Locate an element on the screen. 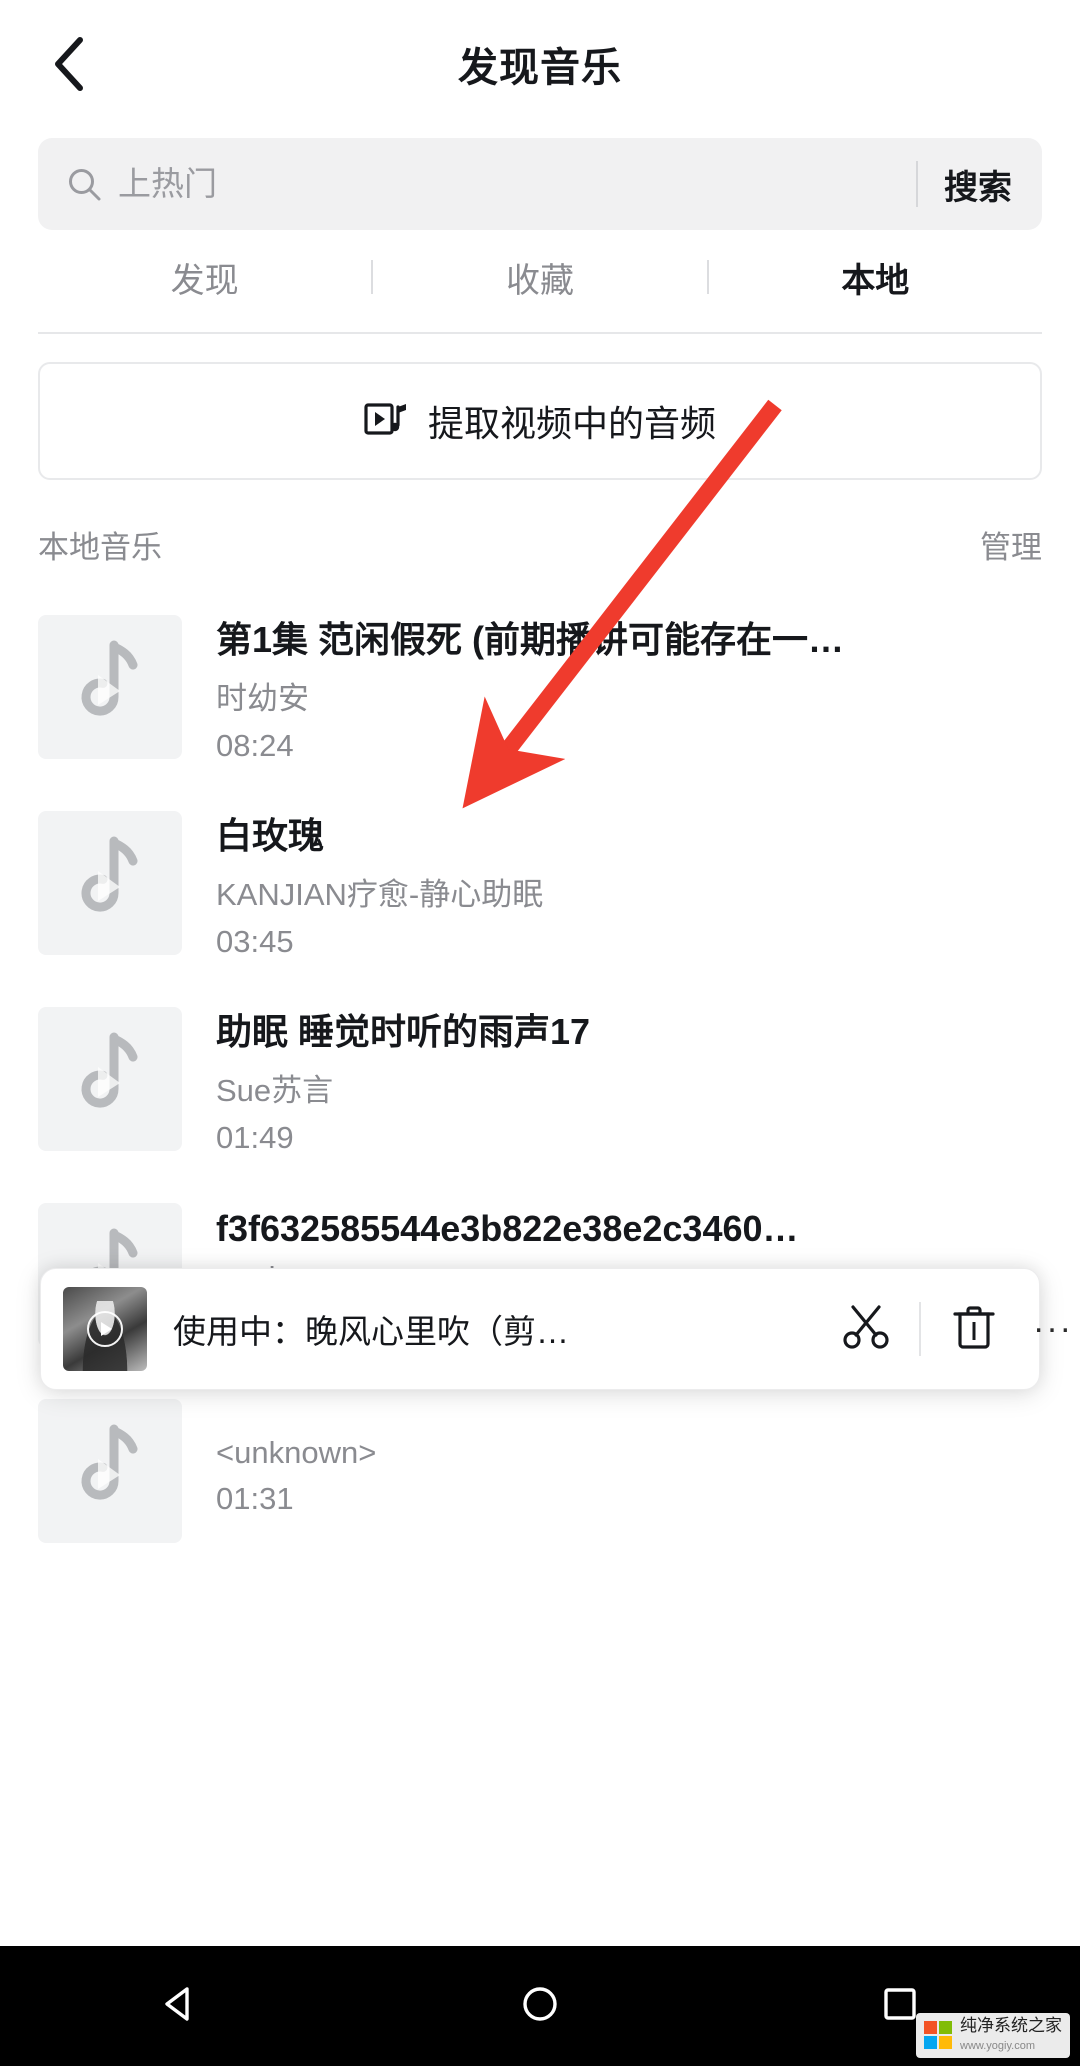 Image resolution: width=1080 pixels, height=2066 pixels. search-icon is located at coordinates (84, 184).